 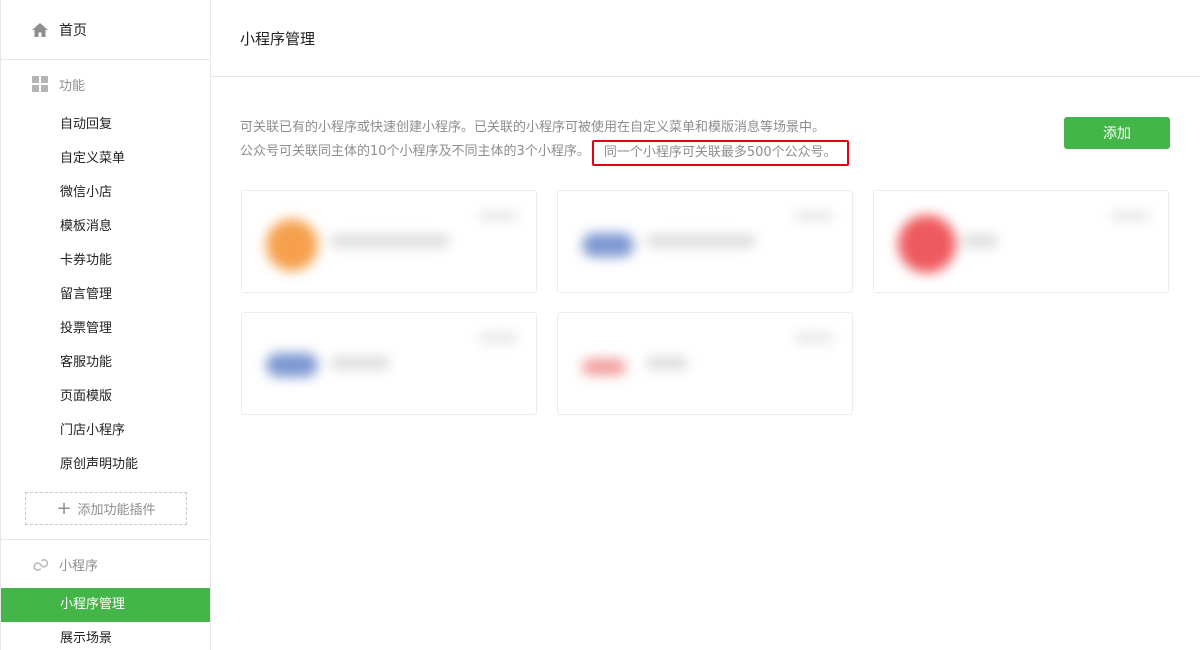 I want to click on highlight-text: 同一个小程序可关联最多500个公众号。, so click(x=720, y=152).